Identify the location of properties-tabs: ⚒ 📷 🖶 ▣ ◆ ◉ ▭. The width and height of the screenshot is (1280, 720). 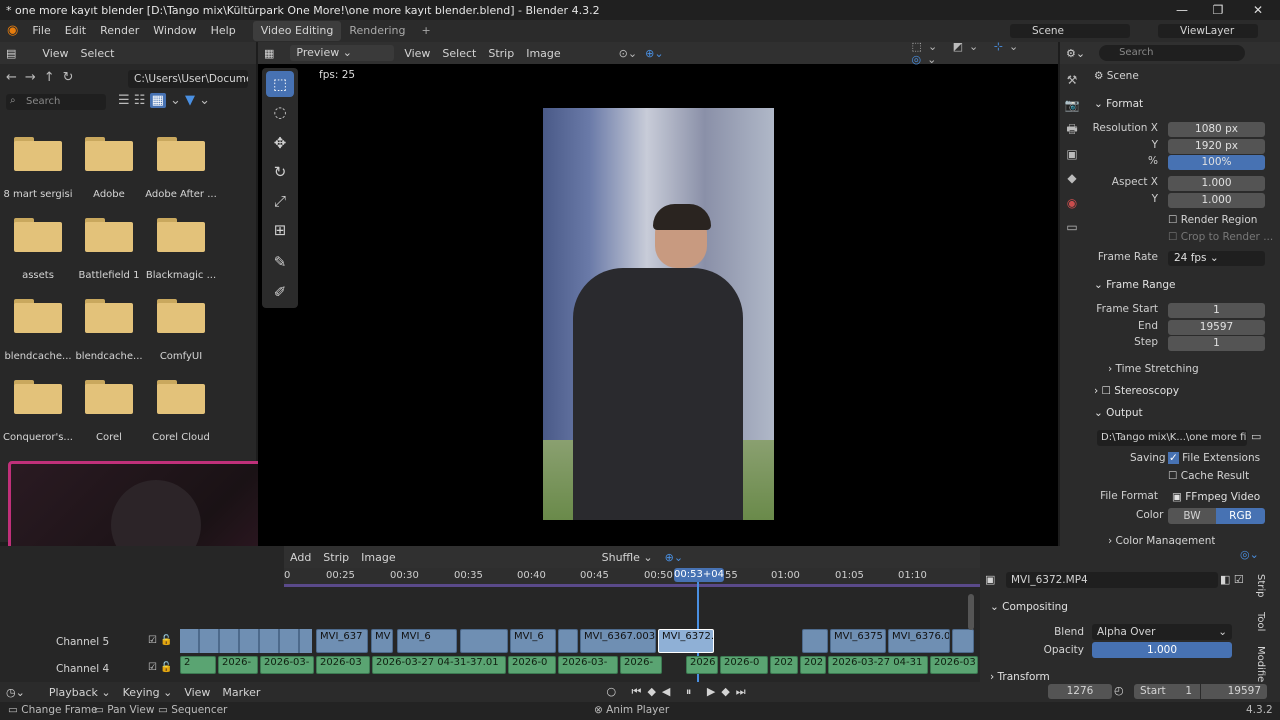
(1072, 154).